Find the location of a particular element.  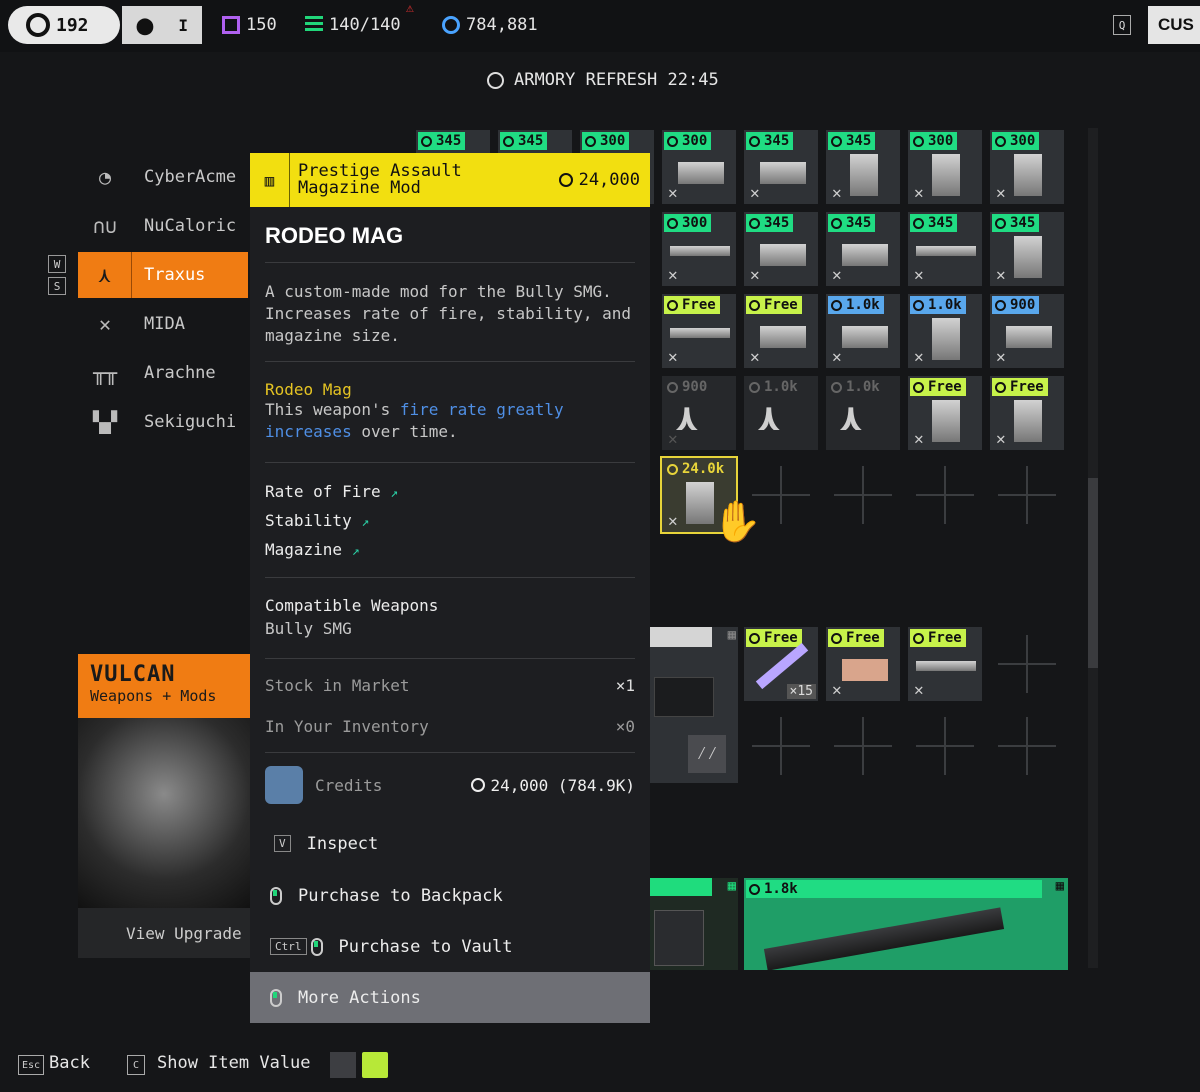

purchase-backpack-button: Purchase to Backpack is located at coordinates (450, 895).